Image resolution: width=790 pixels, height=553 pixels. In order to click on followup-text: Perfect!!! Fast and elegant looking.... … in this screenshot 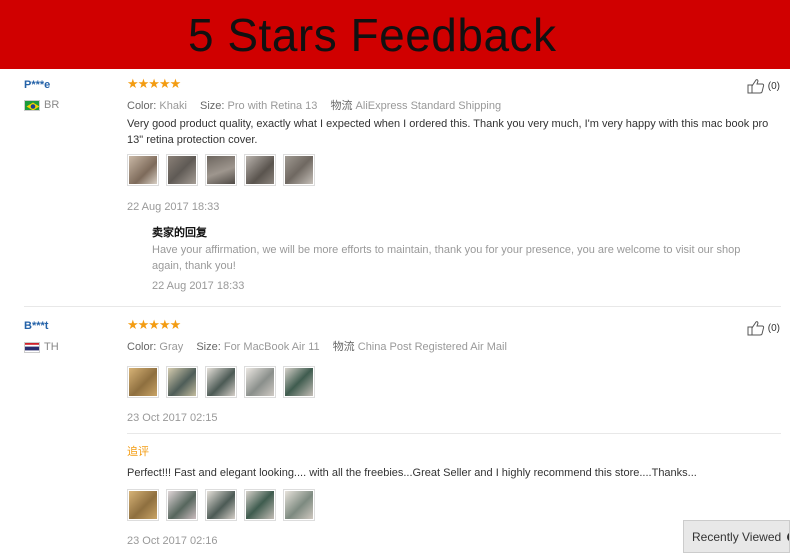, I will do `click(412, 473)`.